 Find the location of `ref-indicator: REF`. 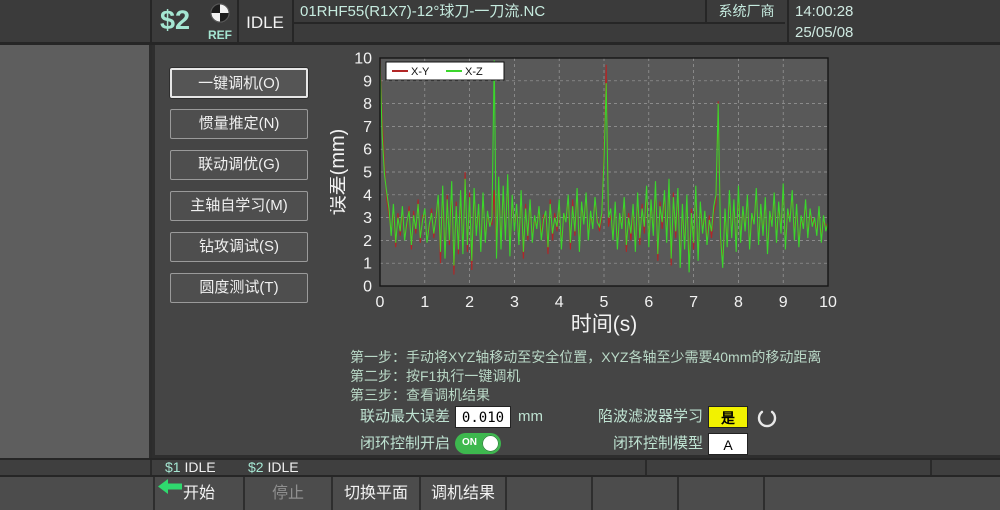

ref-indicator: REF is located at coordinates (220, 21).